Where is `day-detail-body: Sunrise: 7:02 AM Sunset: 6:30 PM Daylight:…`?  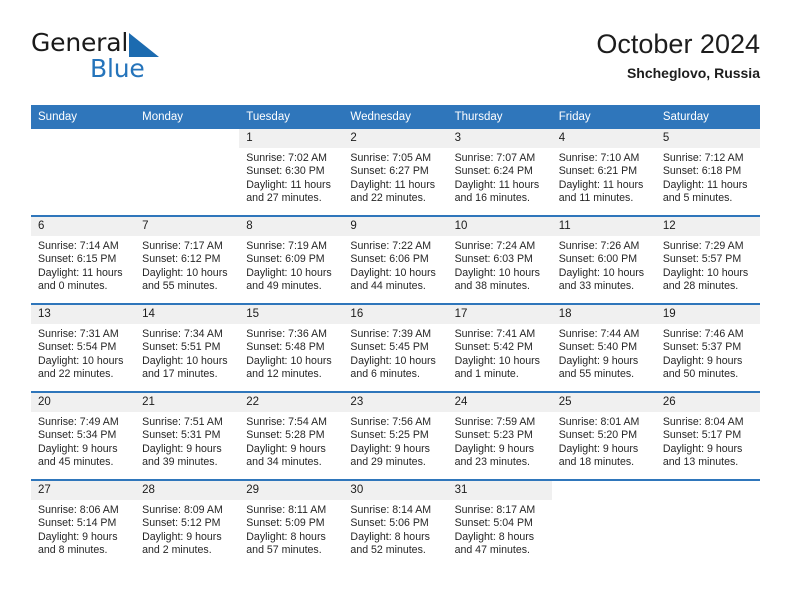
day-detail-body: Sunrise: 7:02 AM Sunset: 6:30 PM Daylight:… is located at coordinates (291, 181).